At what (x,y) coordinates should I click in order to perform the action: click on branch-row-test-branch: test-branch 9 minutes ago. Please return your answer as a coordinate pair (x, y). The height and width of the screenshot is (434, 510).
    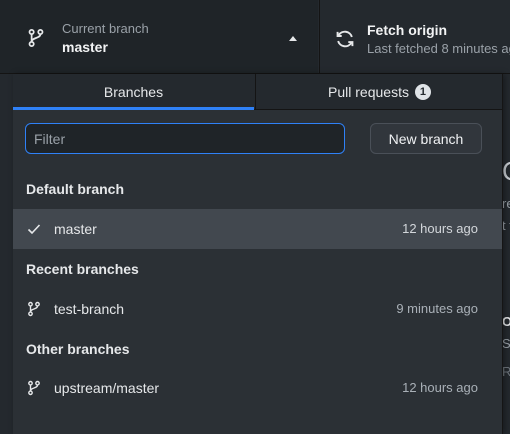
    Looking at the image, I should click on (257, 309).